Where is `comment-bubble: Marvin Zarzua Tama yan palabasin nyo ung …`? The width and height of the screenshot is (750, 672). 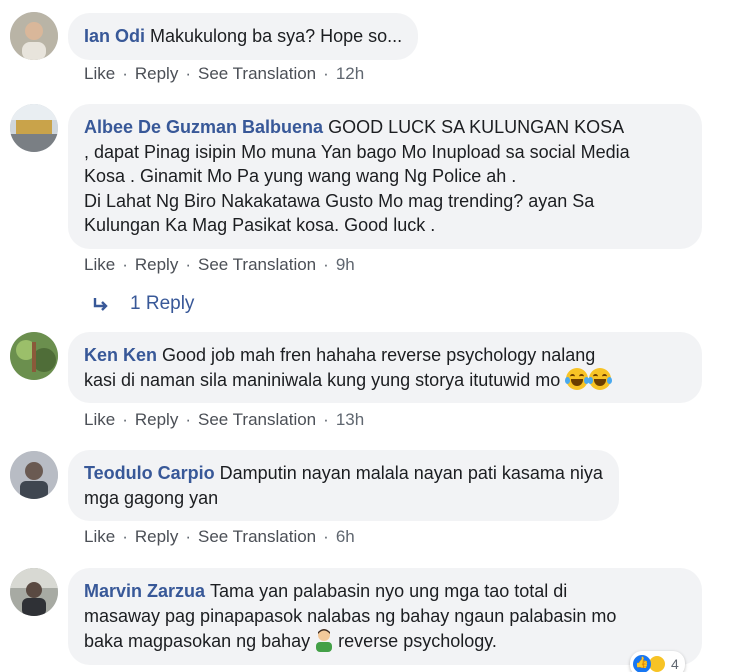
comment-bubble: Marvin Zarzua Tama yan palabasin nyo ung … is located at coordinates (385, 616).